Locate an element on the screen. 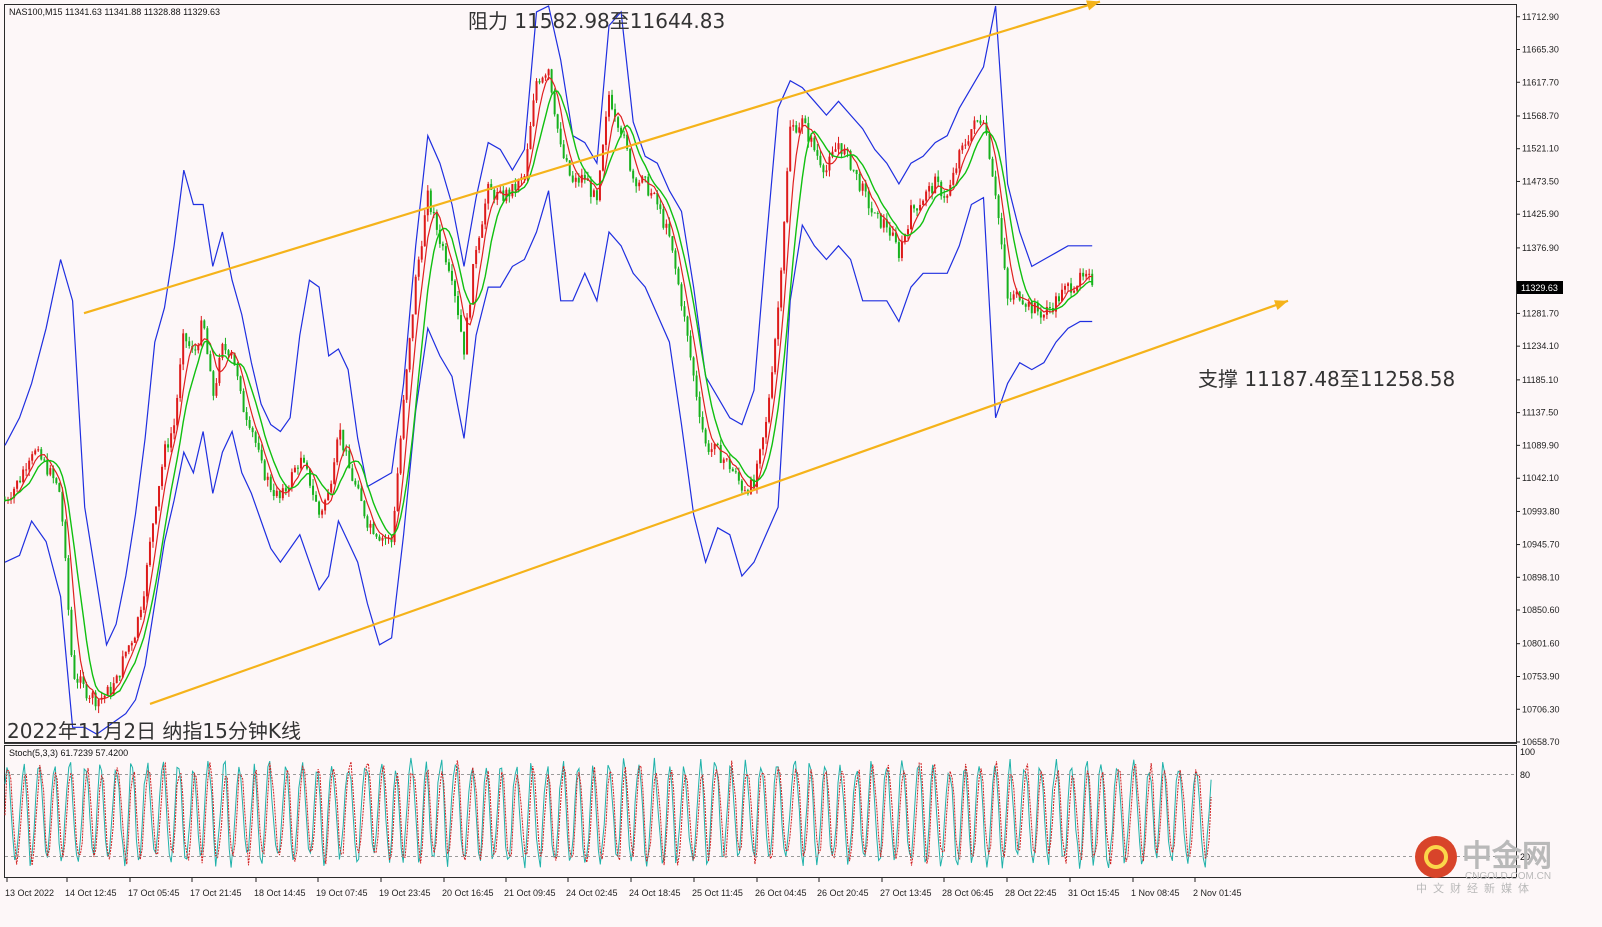  price-tick-label: 10850.60 is located at coordinates (1541, 610).